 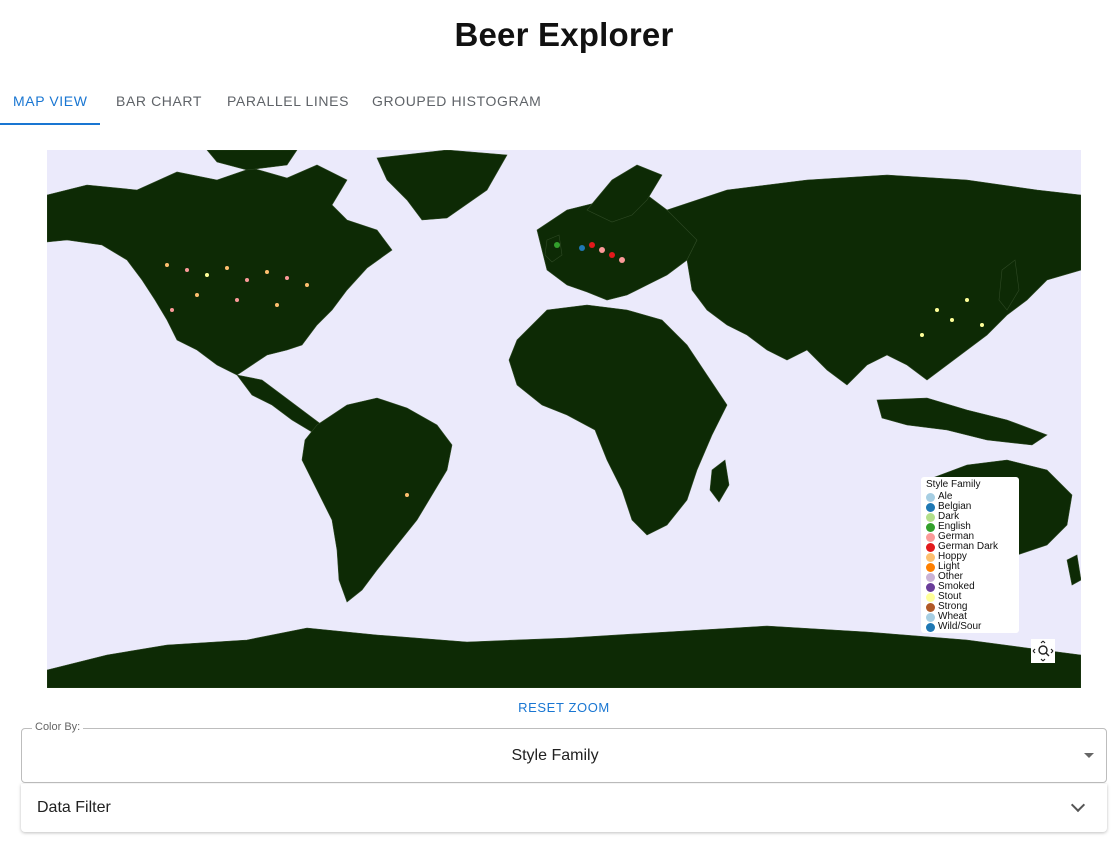 I want to click on data-filter-accordion: Data Filter, so click(x=564, y=808).